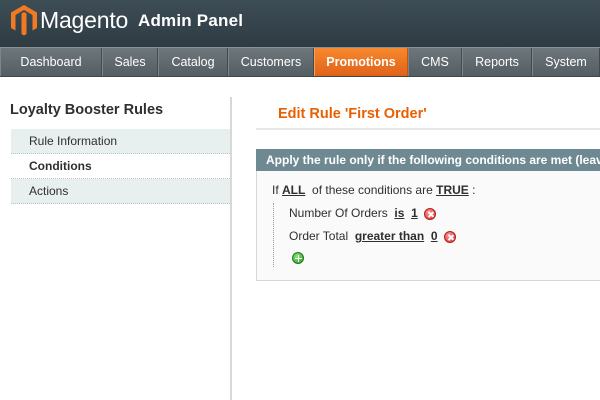 This screenshot has height=400, width=600. What do you see at coordinates (87, 110) in the screenshot?
I see `sidebar-title: Loyalty Booster Rules` at bounding box center [87, 110].